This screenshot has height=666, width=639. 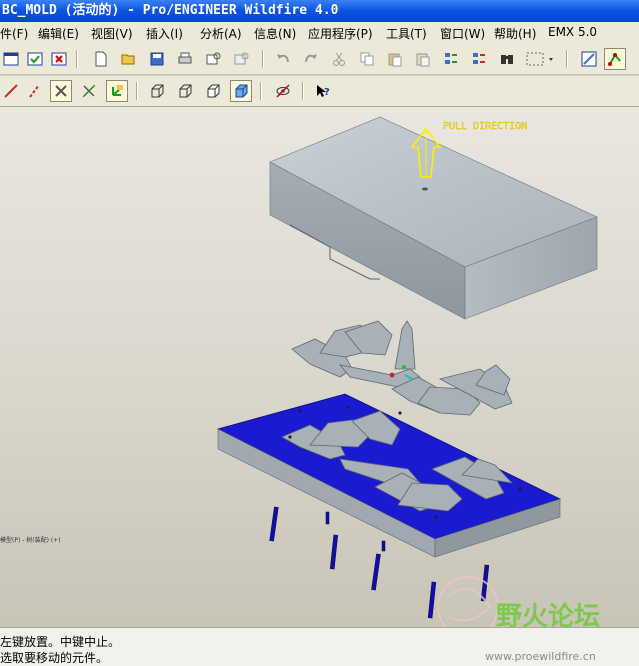 What do you see at coordinates (339, 59) in the screenshot?
I see `cut-icon` at bounding box center [339, 59].